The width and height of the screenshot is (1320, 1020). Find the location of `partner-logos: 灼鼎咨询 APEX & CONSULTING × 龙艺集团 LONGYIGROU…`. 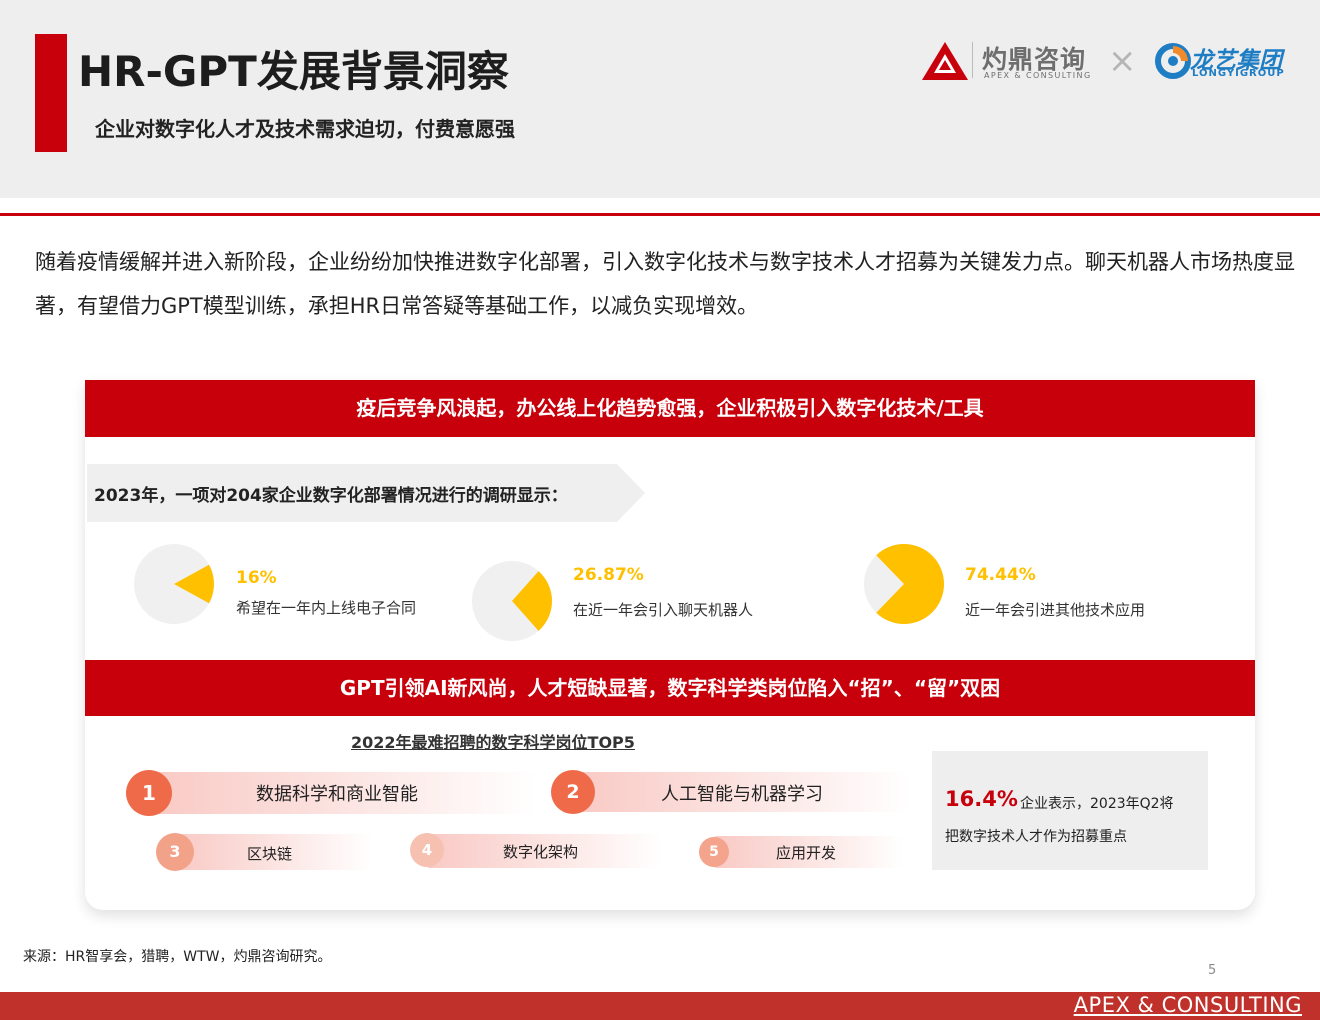

partner-logos: 灼鼎咨询 APEX & CONSULTING × 龙艺集团 LONGYIGROU… is located at coordinates (1109, 62).